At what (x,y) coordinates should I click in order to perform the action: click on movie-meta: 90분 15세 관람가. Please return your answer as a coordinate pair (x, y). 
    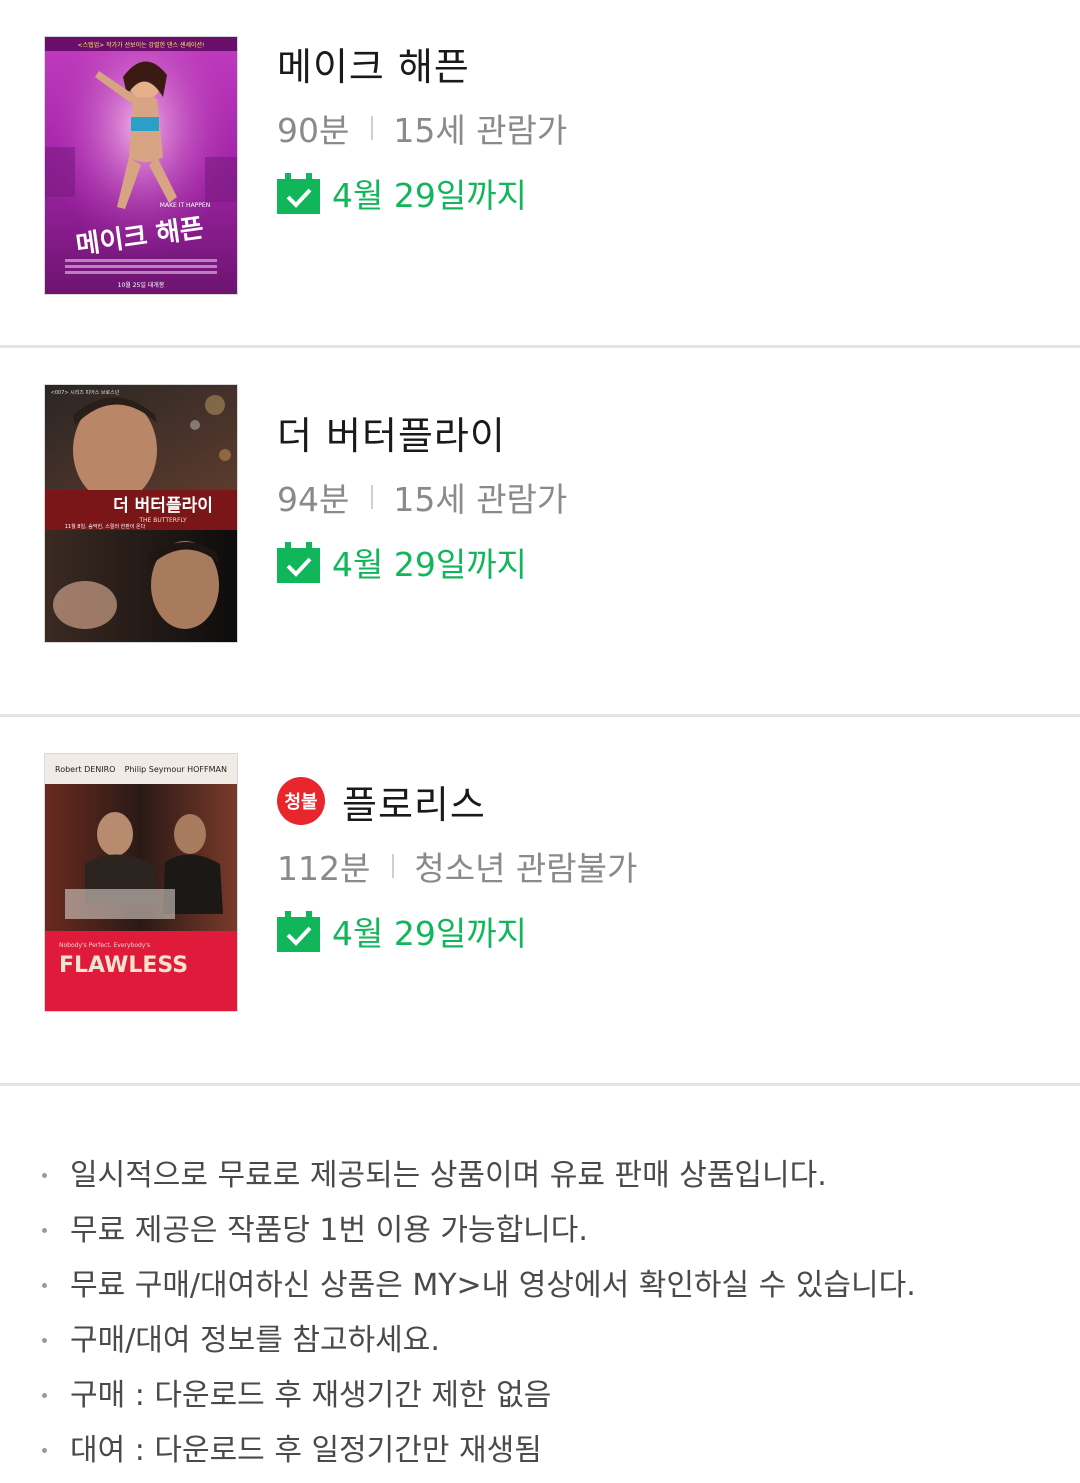
    Looking at the image, I should click on (422, 129).